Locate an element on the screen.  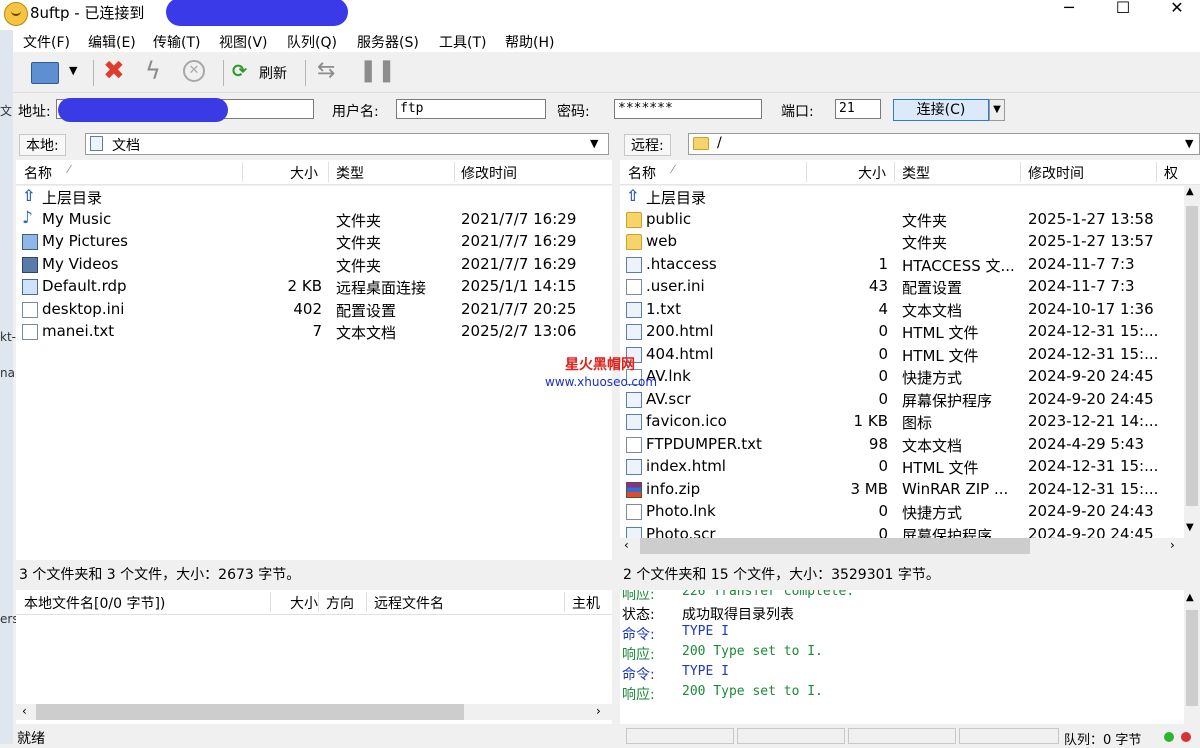
local-size: 402 is located at coordinates (307, 308).